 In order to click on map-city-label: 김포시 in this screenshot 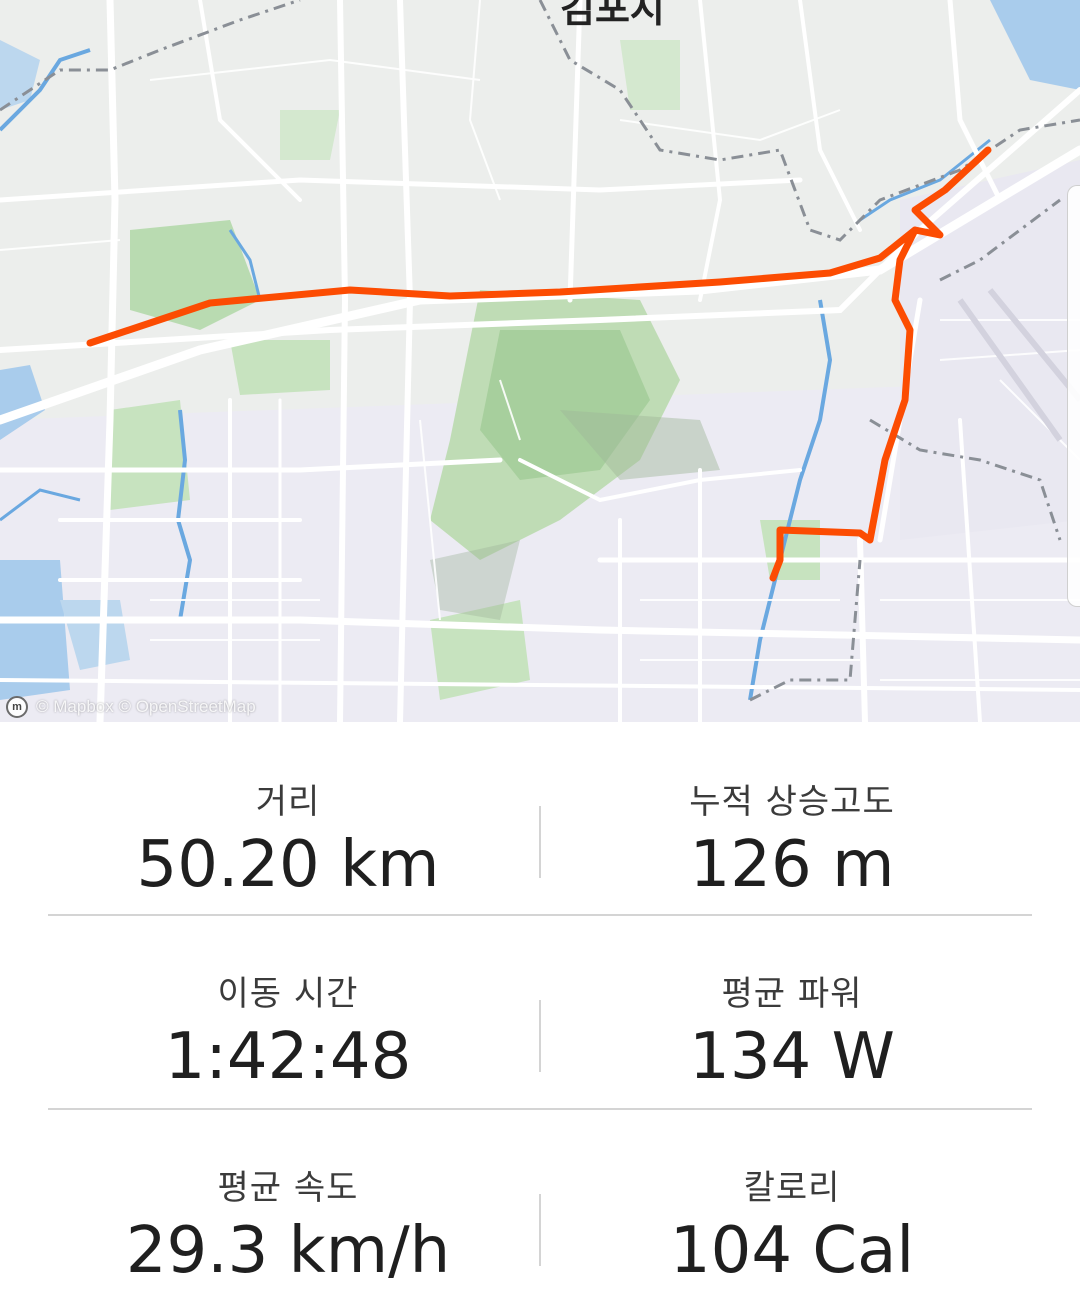, I will do `click(612, 15)`.